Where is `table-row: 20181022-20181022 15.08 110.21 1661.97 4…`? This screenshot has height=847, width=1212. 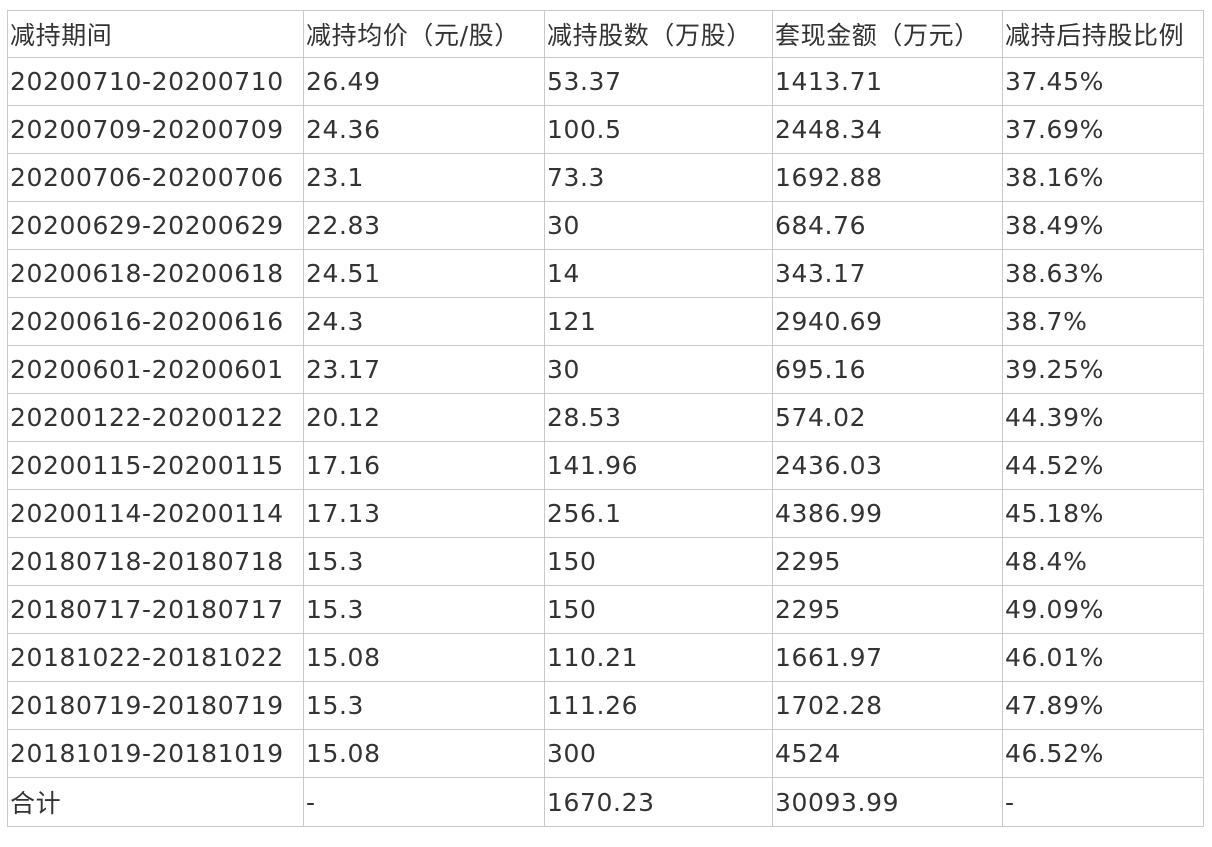 table-row: 20181022-20181022 15.08 110.21 1661.97 4… is located at coordinates (605, 657).